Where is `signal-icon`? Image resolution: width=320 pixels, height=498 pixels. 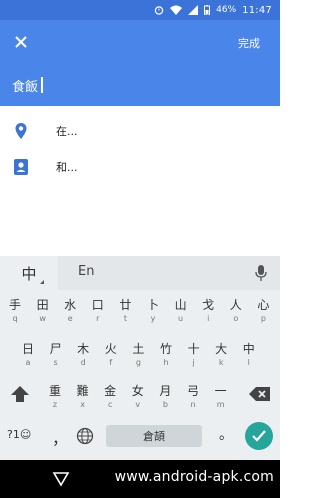
signal-icon is located at coordinates (193, 10).